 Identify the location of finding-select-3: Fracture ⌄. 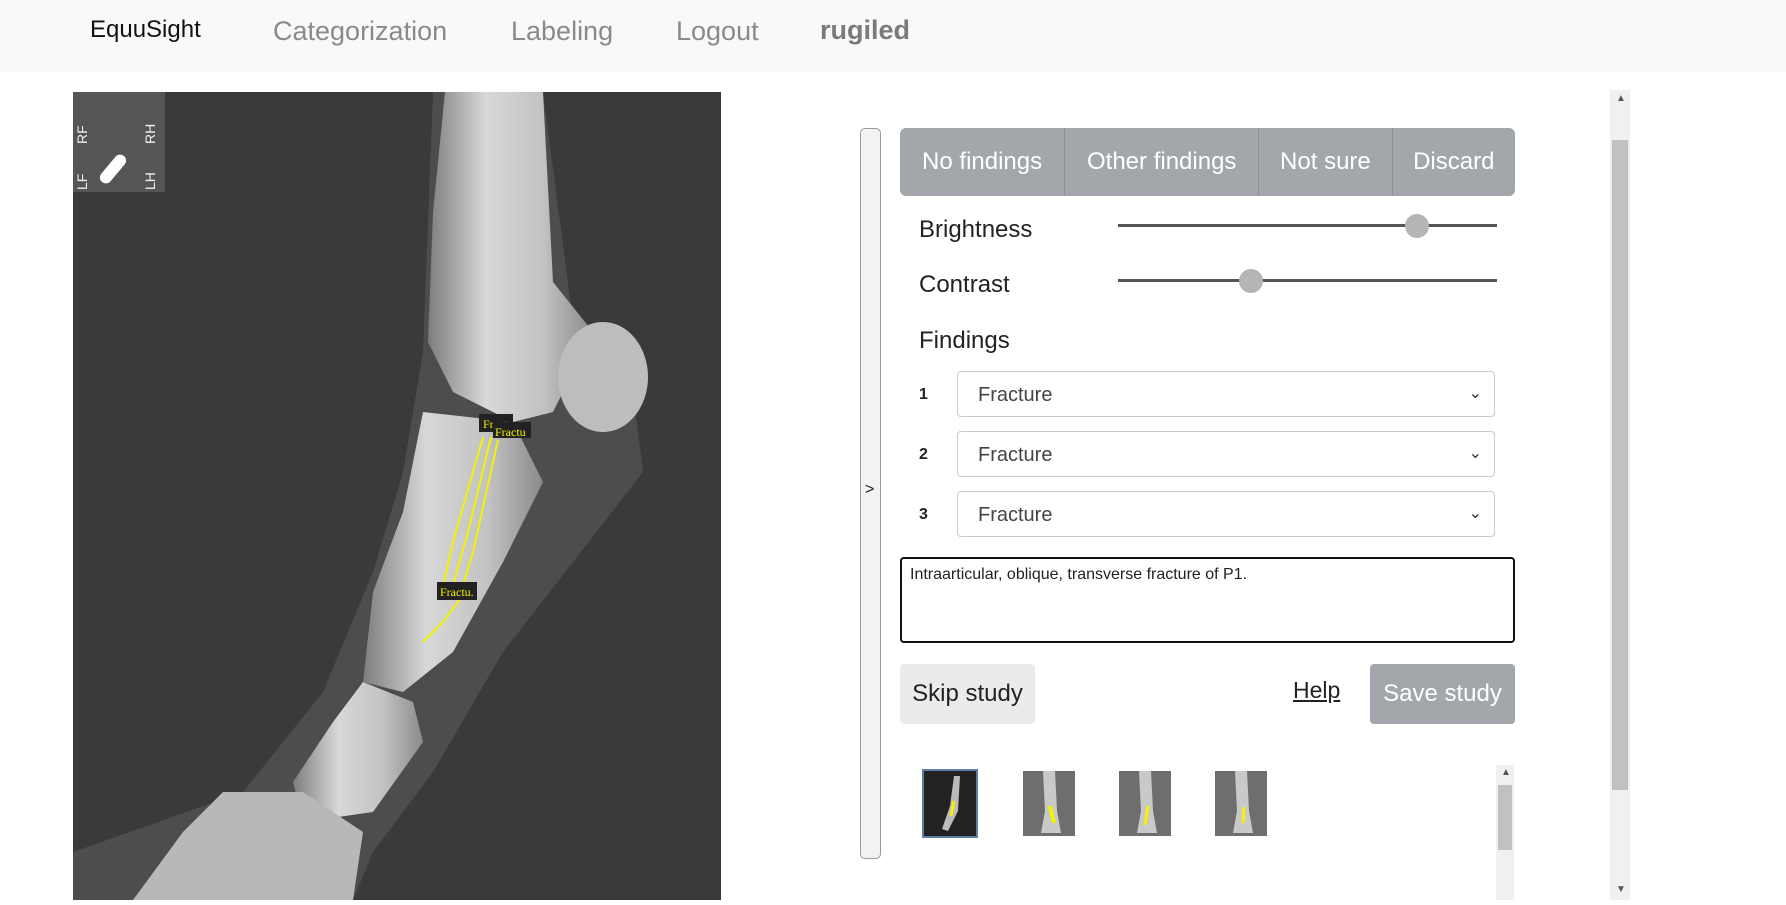
(1226, 514).